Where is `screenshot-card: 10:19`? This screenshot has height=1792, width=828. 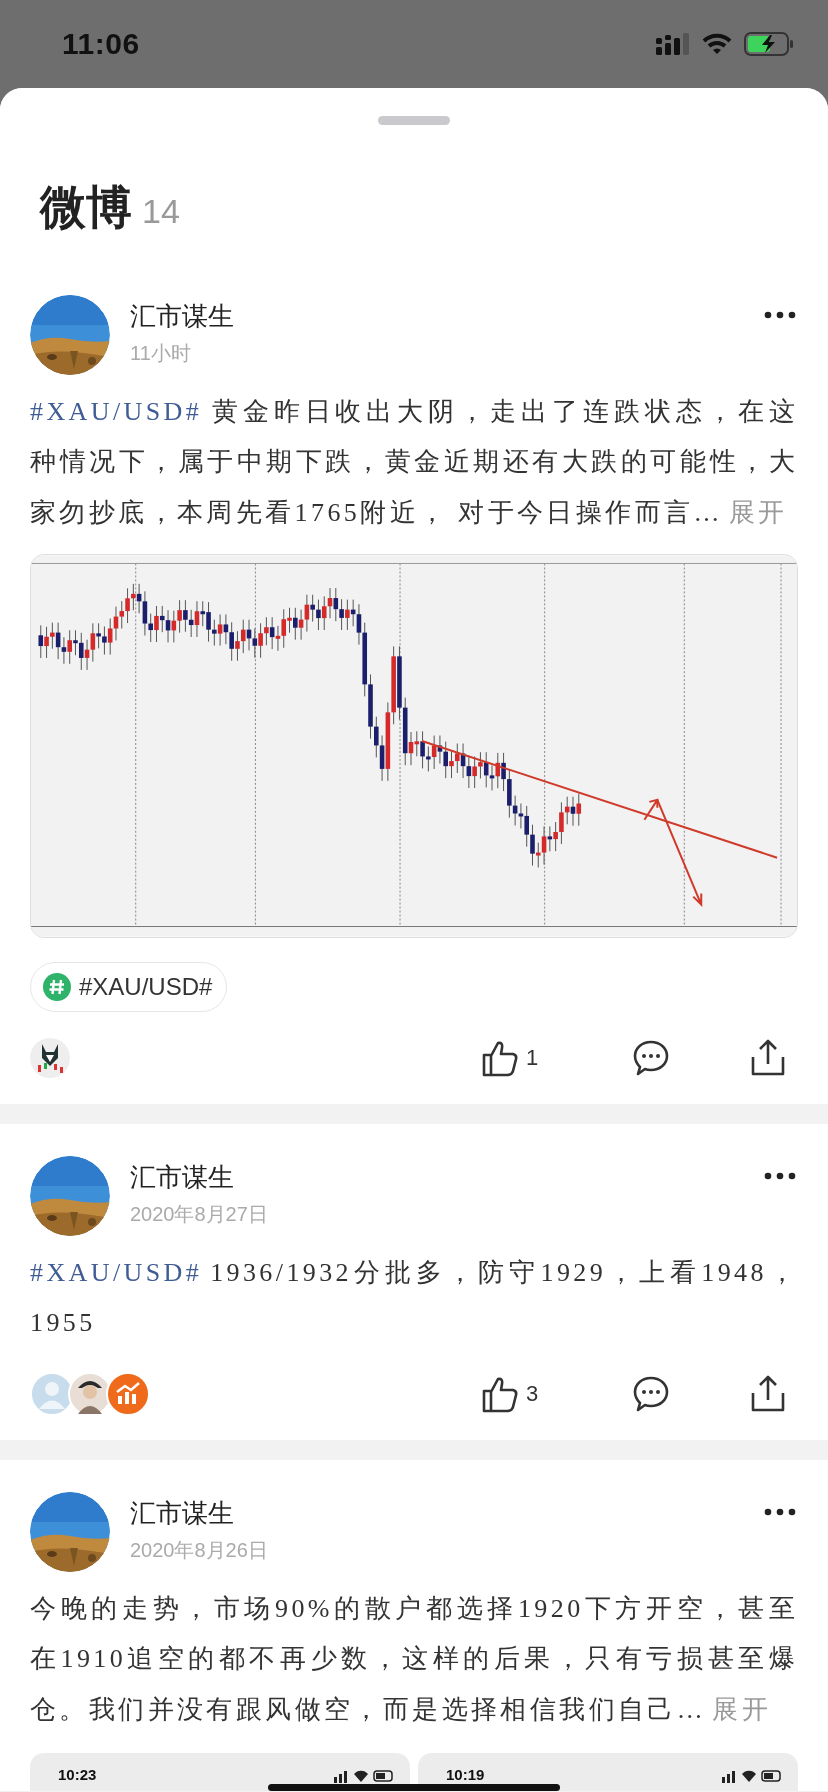
screenshot-card: 10:19 is located at coordinates (608, 1772).